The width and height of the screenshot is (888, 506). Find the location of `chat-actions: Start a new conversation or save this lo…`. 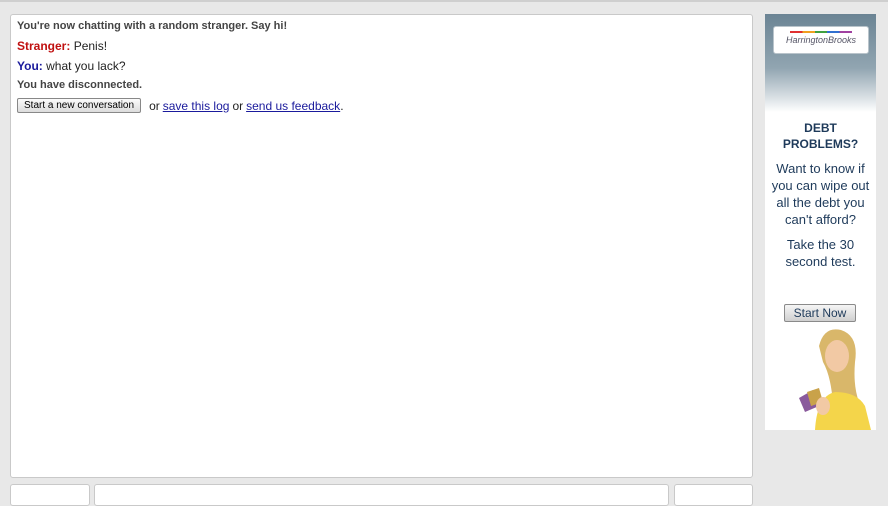

chat-actions: Start a new conversation or save this lo… is located at coordinates (381, 105).